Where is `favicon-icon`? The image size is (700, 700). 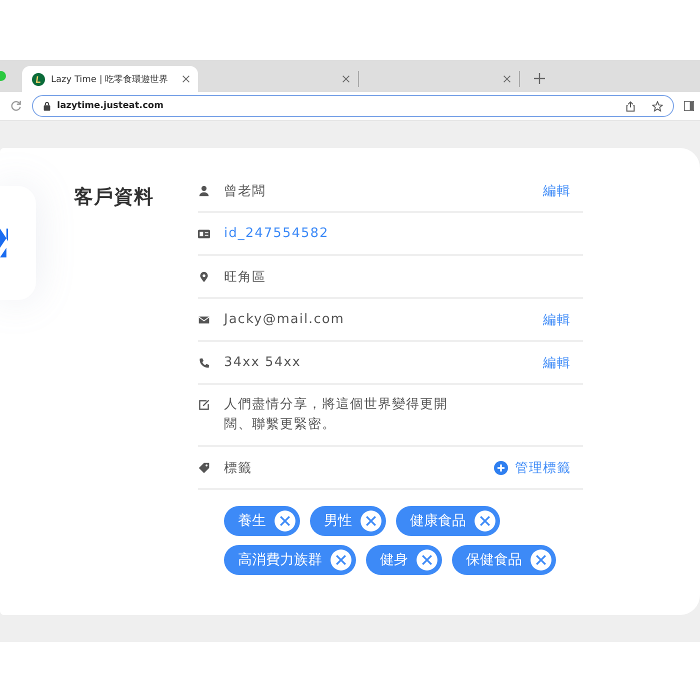 favicon-icon is located at coordinates (38, 79).